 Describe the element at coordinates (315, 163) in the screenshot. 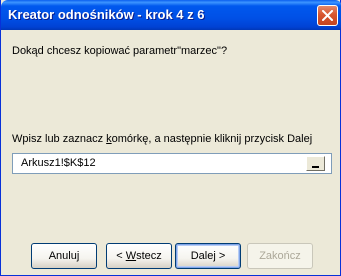

I see `collapse-dialog-button` at that location.